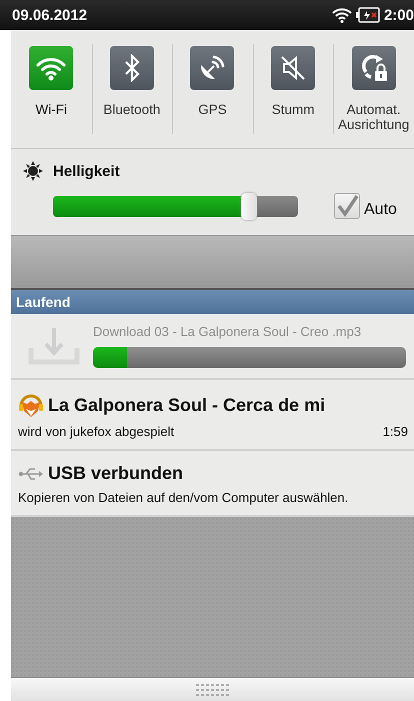 The width and height of the screenshot is (414, 701). Describe the element at coordinates (51, 89) in the screenshot. I see `quick-toggle: Wi-Fi` at that location.